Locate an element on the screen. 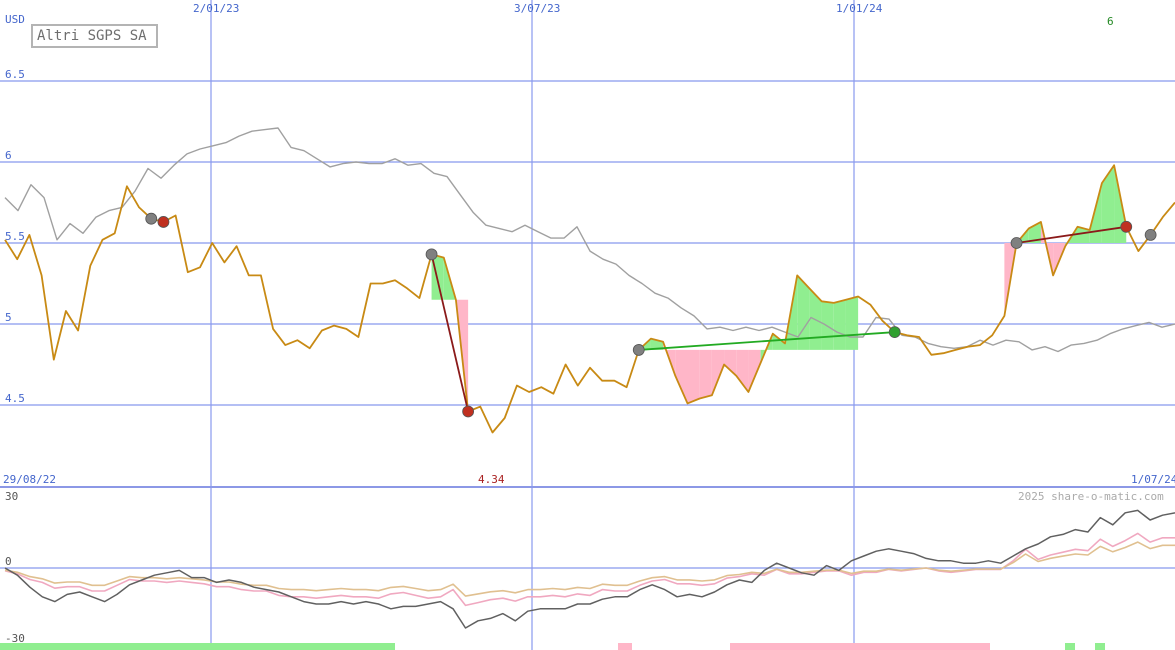  start-date-label: 29/08/22 is located at coordinates (29, 479).